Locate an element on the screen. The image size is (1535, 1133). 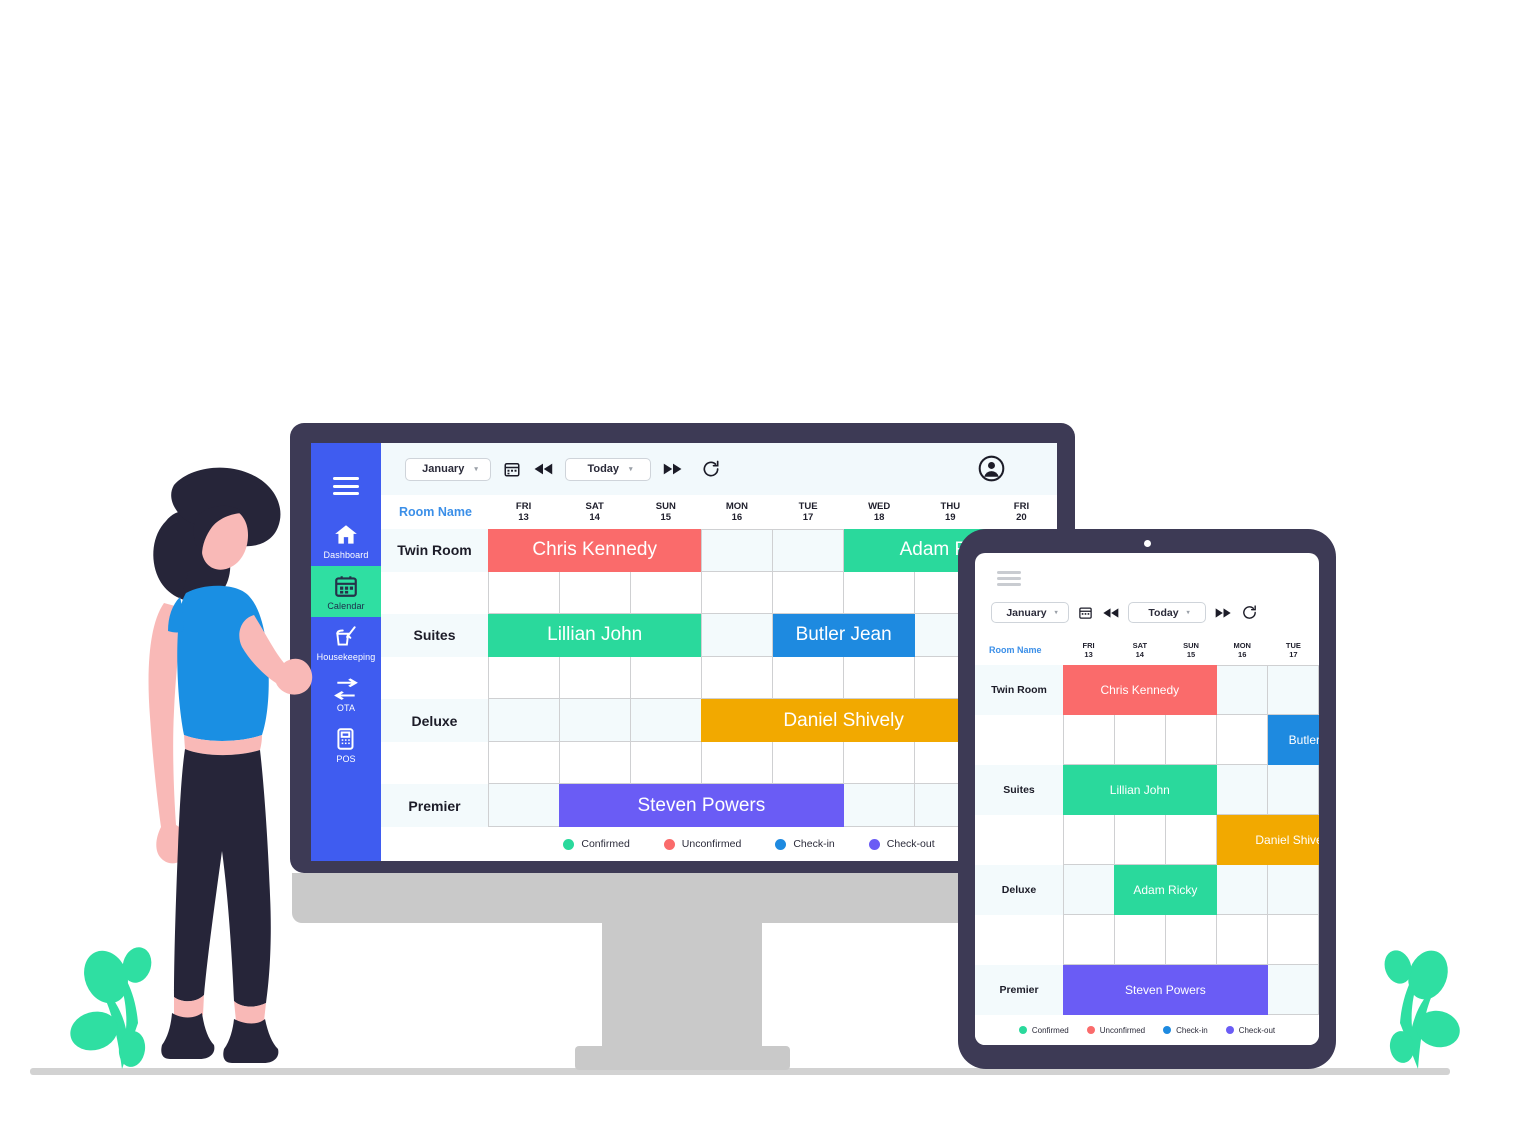
sidebar-item-dashboard: Dashboard is located at coordinates (346, 540).